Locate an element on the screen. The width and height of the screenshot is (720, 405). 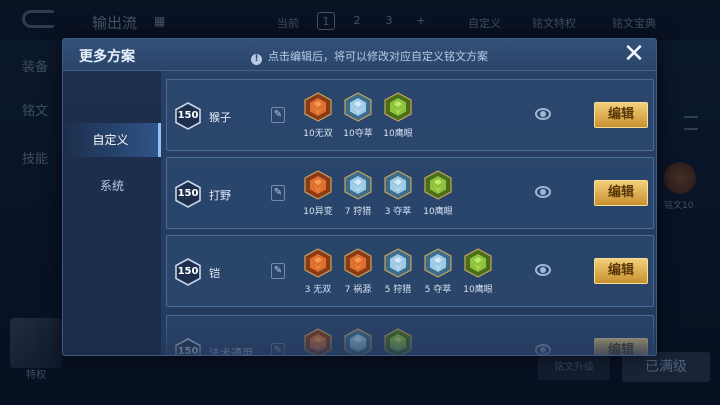
hint-text: 点击编辑后，将可以修改对应自定义铭文方案 is located at coordinates (378, 56).